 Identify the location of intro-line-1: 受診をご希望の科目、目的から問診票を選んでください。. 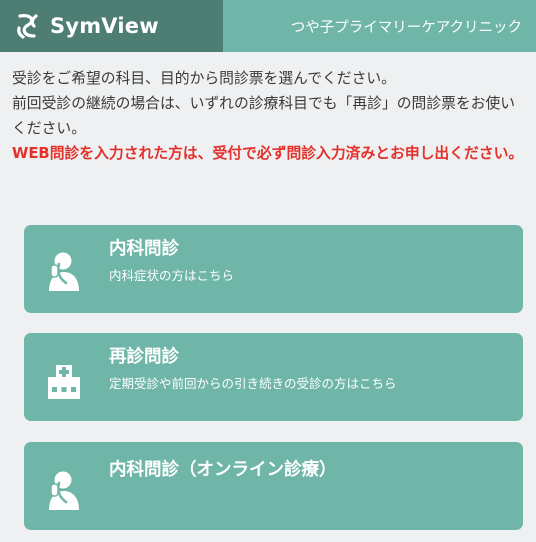
(204, 78).